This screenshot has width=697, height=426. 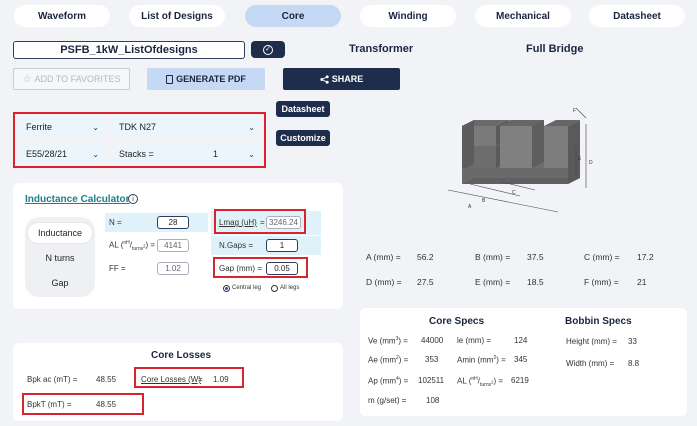 What do you see at coordinates (106, 379) in the screenshot?
I see `bpk-ac-value: 48.55` at bounding box center [106, 379].